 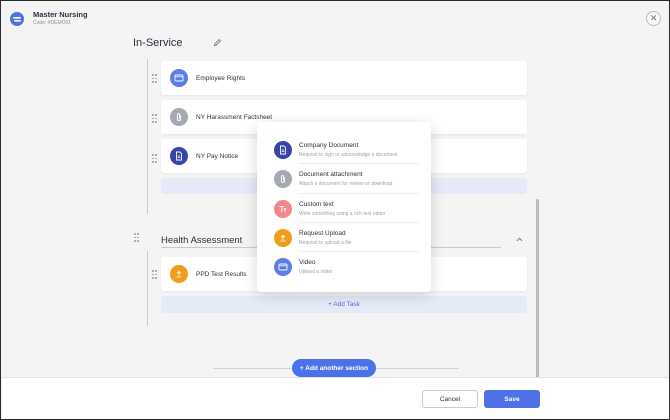 What do you see at coordinates (217, 156) in the screenshot?
I see `task-label: NY Pay Notice` at bounding box center [217, 156].